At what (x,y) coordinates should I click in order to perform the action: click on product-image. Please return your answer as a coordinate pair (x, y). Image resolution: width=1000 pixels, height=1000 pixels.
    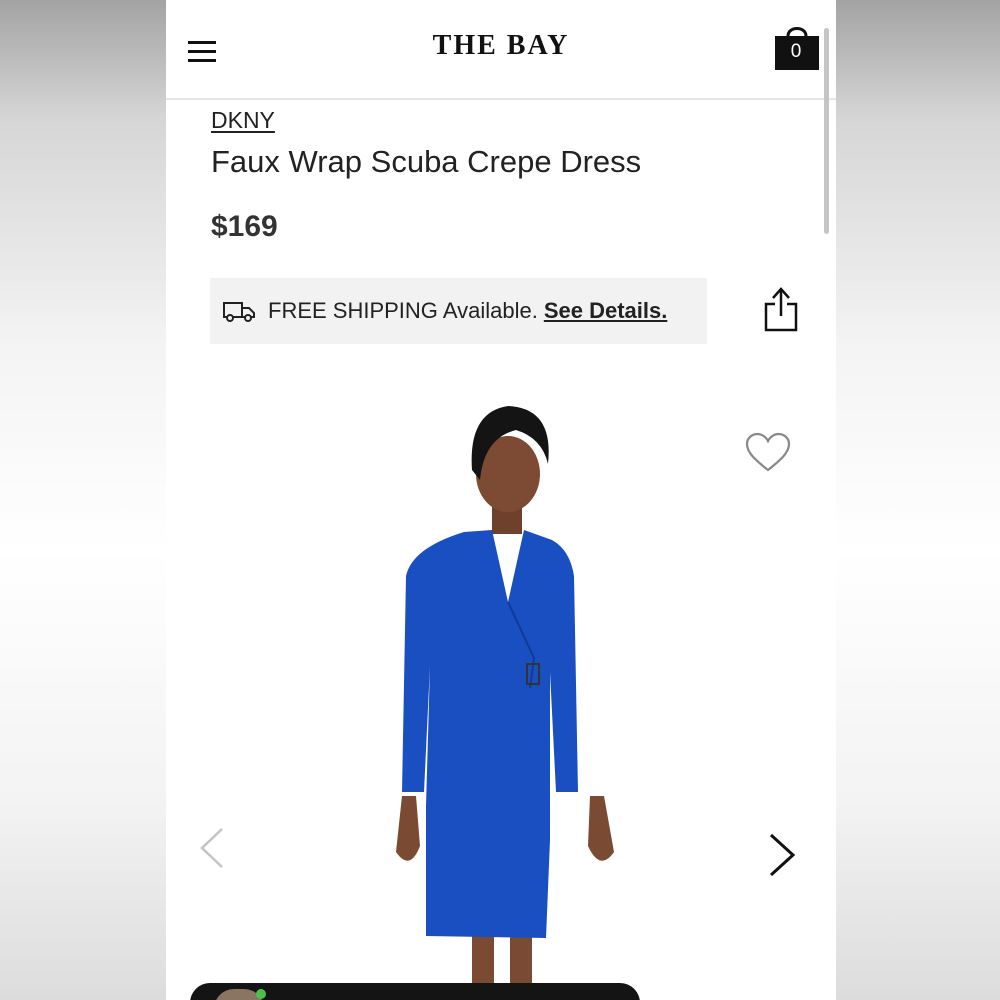
    Looking at the image, I should click on (505, 703).